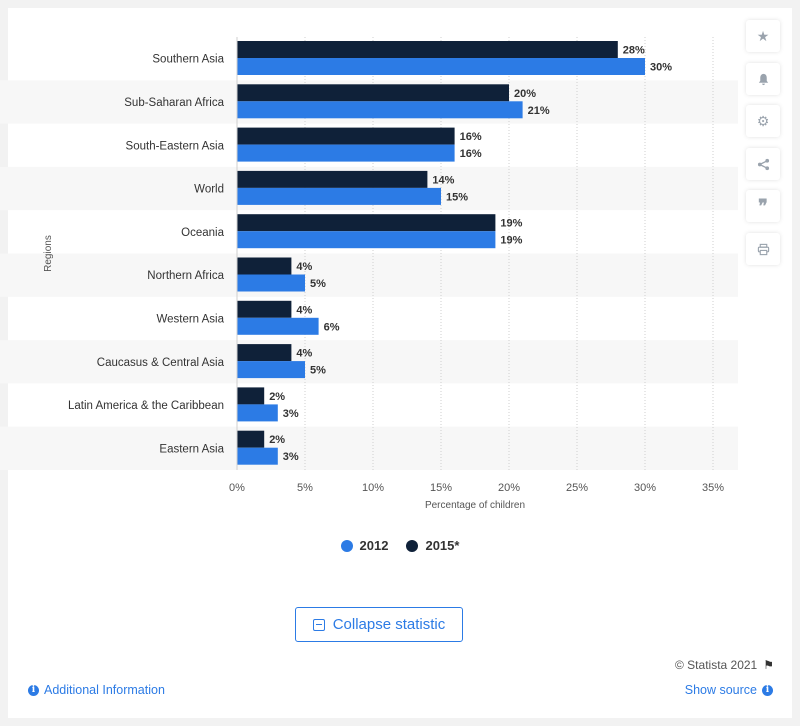  What do you see at coordinates (763, 206) in the screenshot?
I see `quote-icon: ❞` at bounding box center [763, 206].